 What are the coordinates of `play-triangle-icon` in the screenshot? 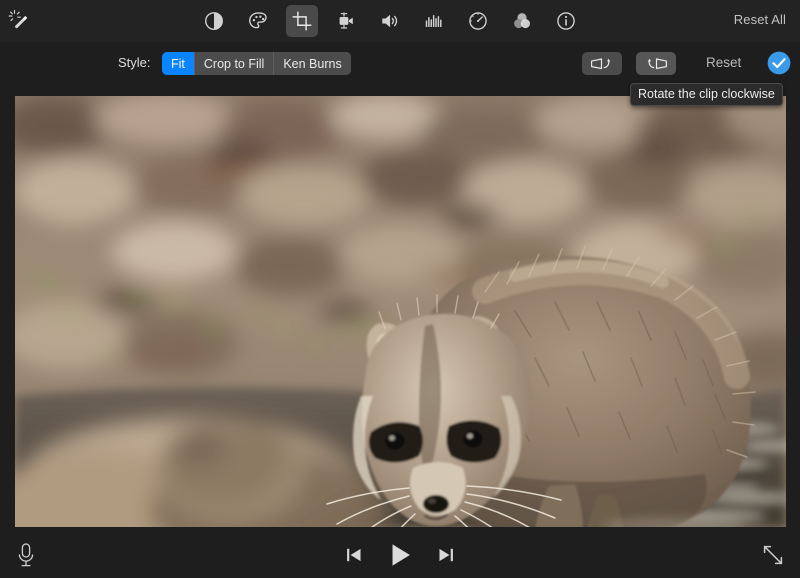 It's located at (401, 555).